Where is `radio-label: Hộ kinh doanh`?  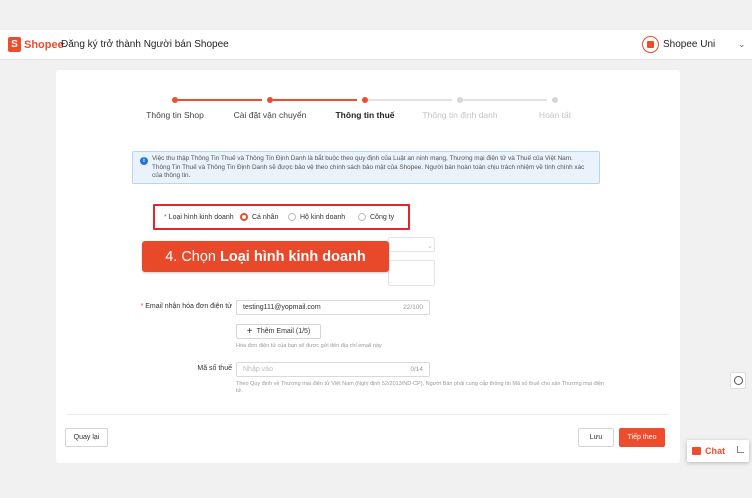 radio-label: Hộ kinh doanh is located at coordinates (323, 217).